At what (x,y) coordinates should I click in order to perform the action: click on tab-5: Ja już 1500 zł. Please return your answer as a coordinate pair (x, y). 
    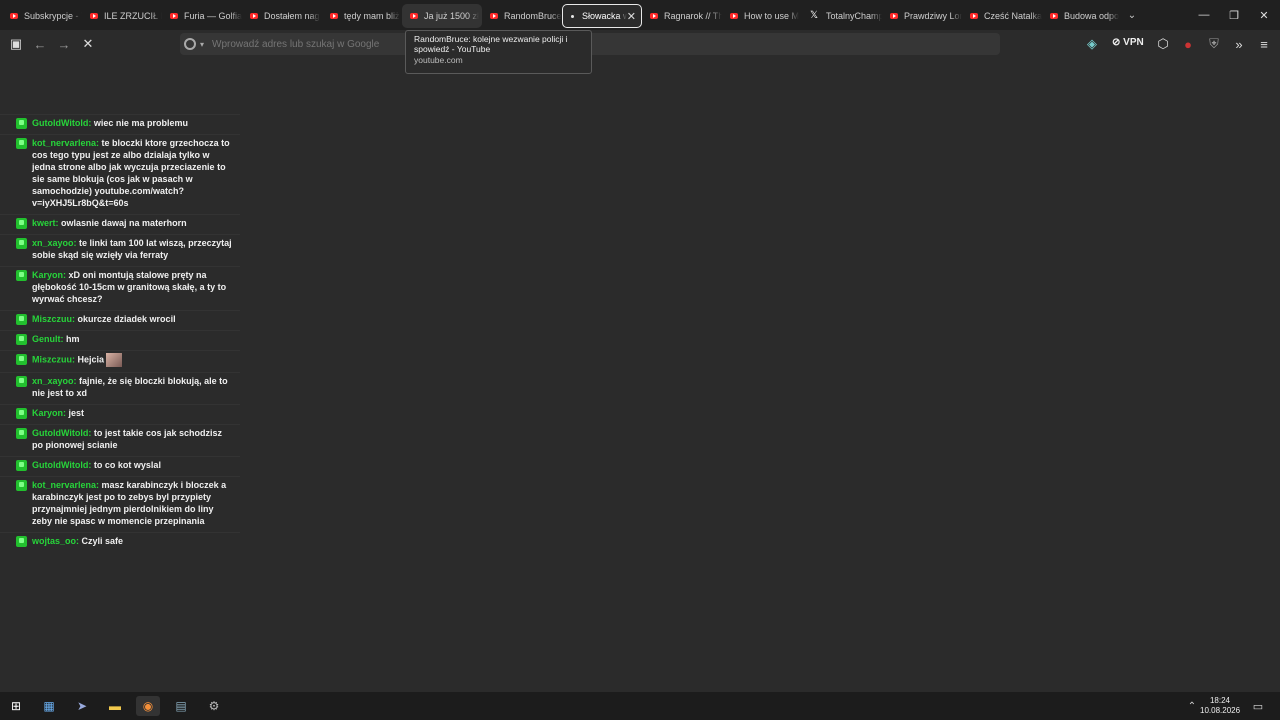
    Looking at the image, I should click on (442, 16).